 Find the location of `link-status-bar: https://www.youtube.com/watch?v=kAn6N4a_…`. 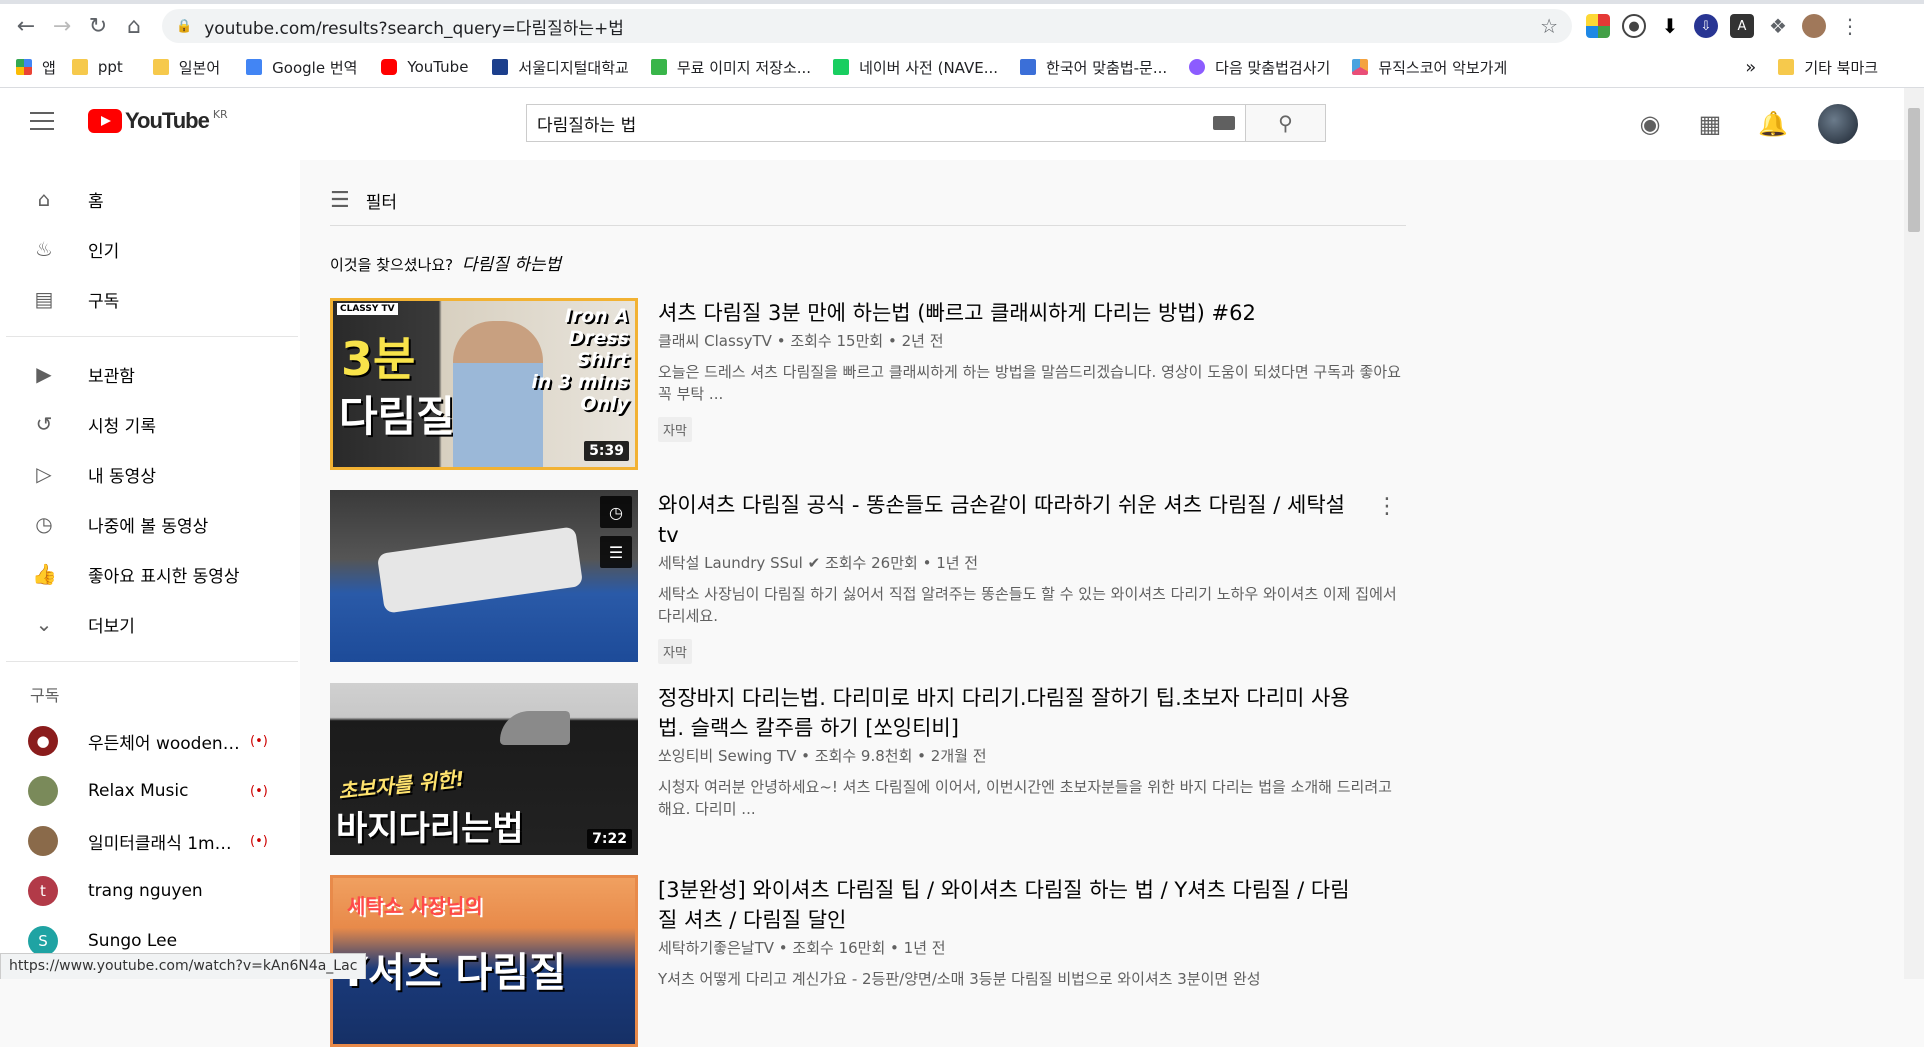

link-status-bar: https://www.youtube.com/watch?v=kAn6N4a_… is located at coordinates (183, 966).